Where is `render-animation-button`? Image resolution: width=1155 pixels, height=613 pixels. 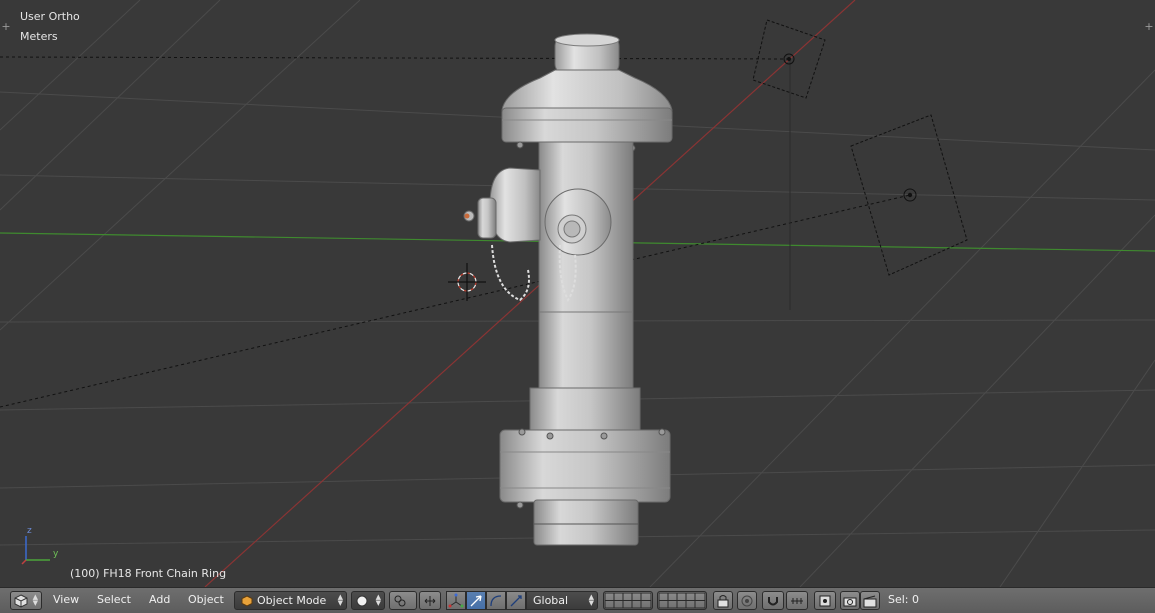
render-animation-button is located at coordinates (870, 600).